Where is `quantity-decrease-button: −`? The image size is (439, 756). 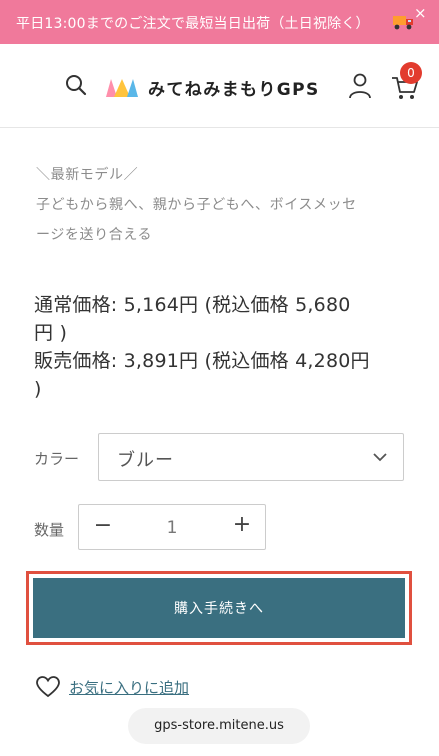
quantity-decrease-button: − is located at coordinates (103, 525).